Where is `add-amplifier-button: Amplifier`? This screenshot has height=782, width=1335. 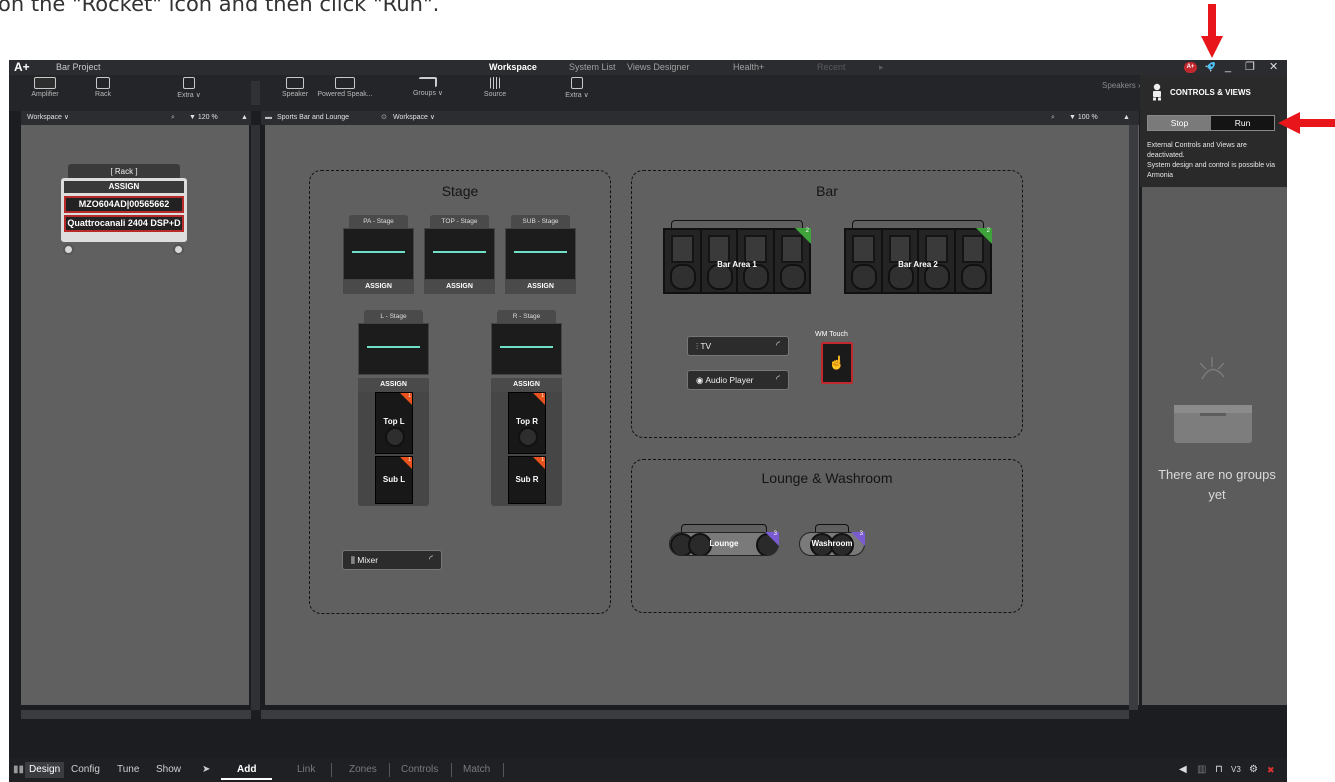 add-amplifier-button: Amplifier is located at coordinates (45, 87).